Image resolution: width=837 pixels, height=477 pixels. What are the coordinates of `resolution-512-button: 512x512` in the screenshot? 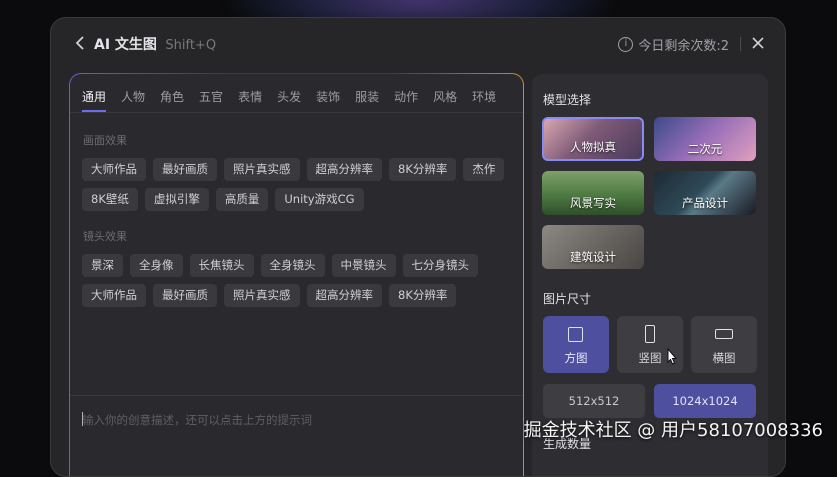 It's located at (594, 401).